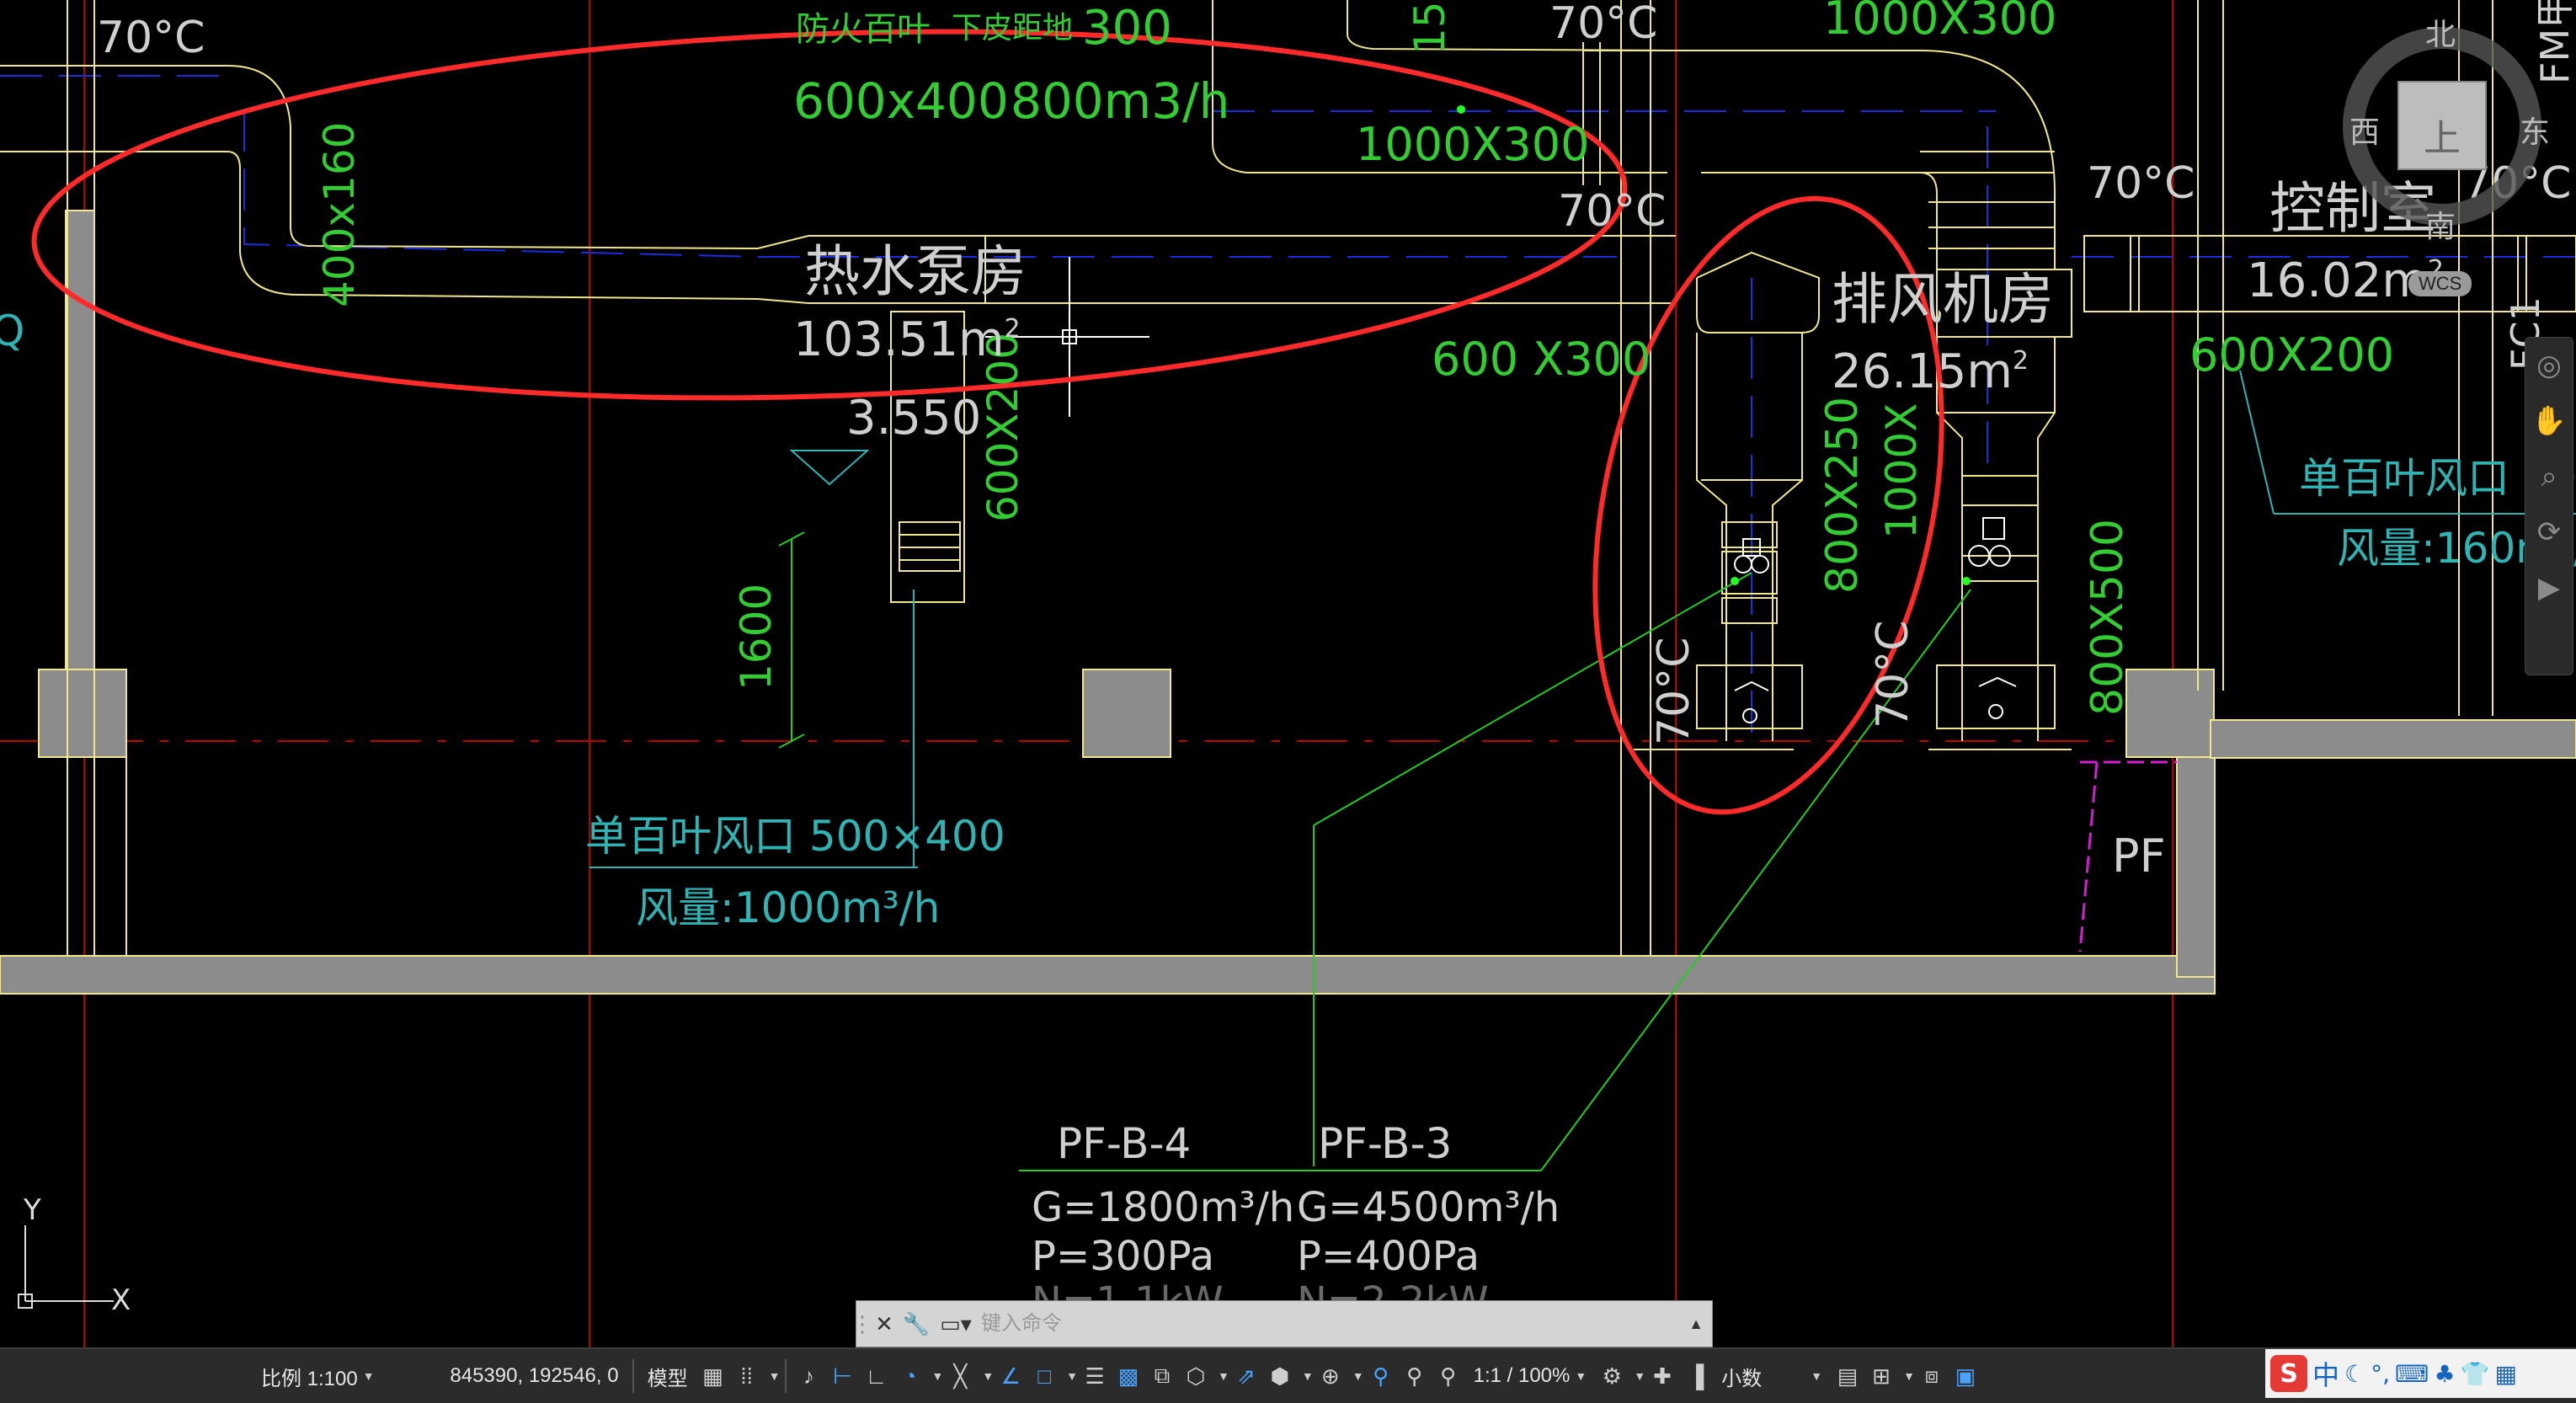 The width and height of the screenshot is (2576, 1403). I want to click on wcs-menu: WCS, so click(2440, 283).